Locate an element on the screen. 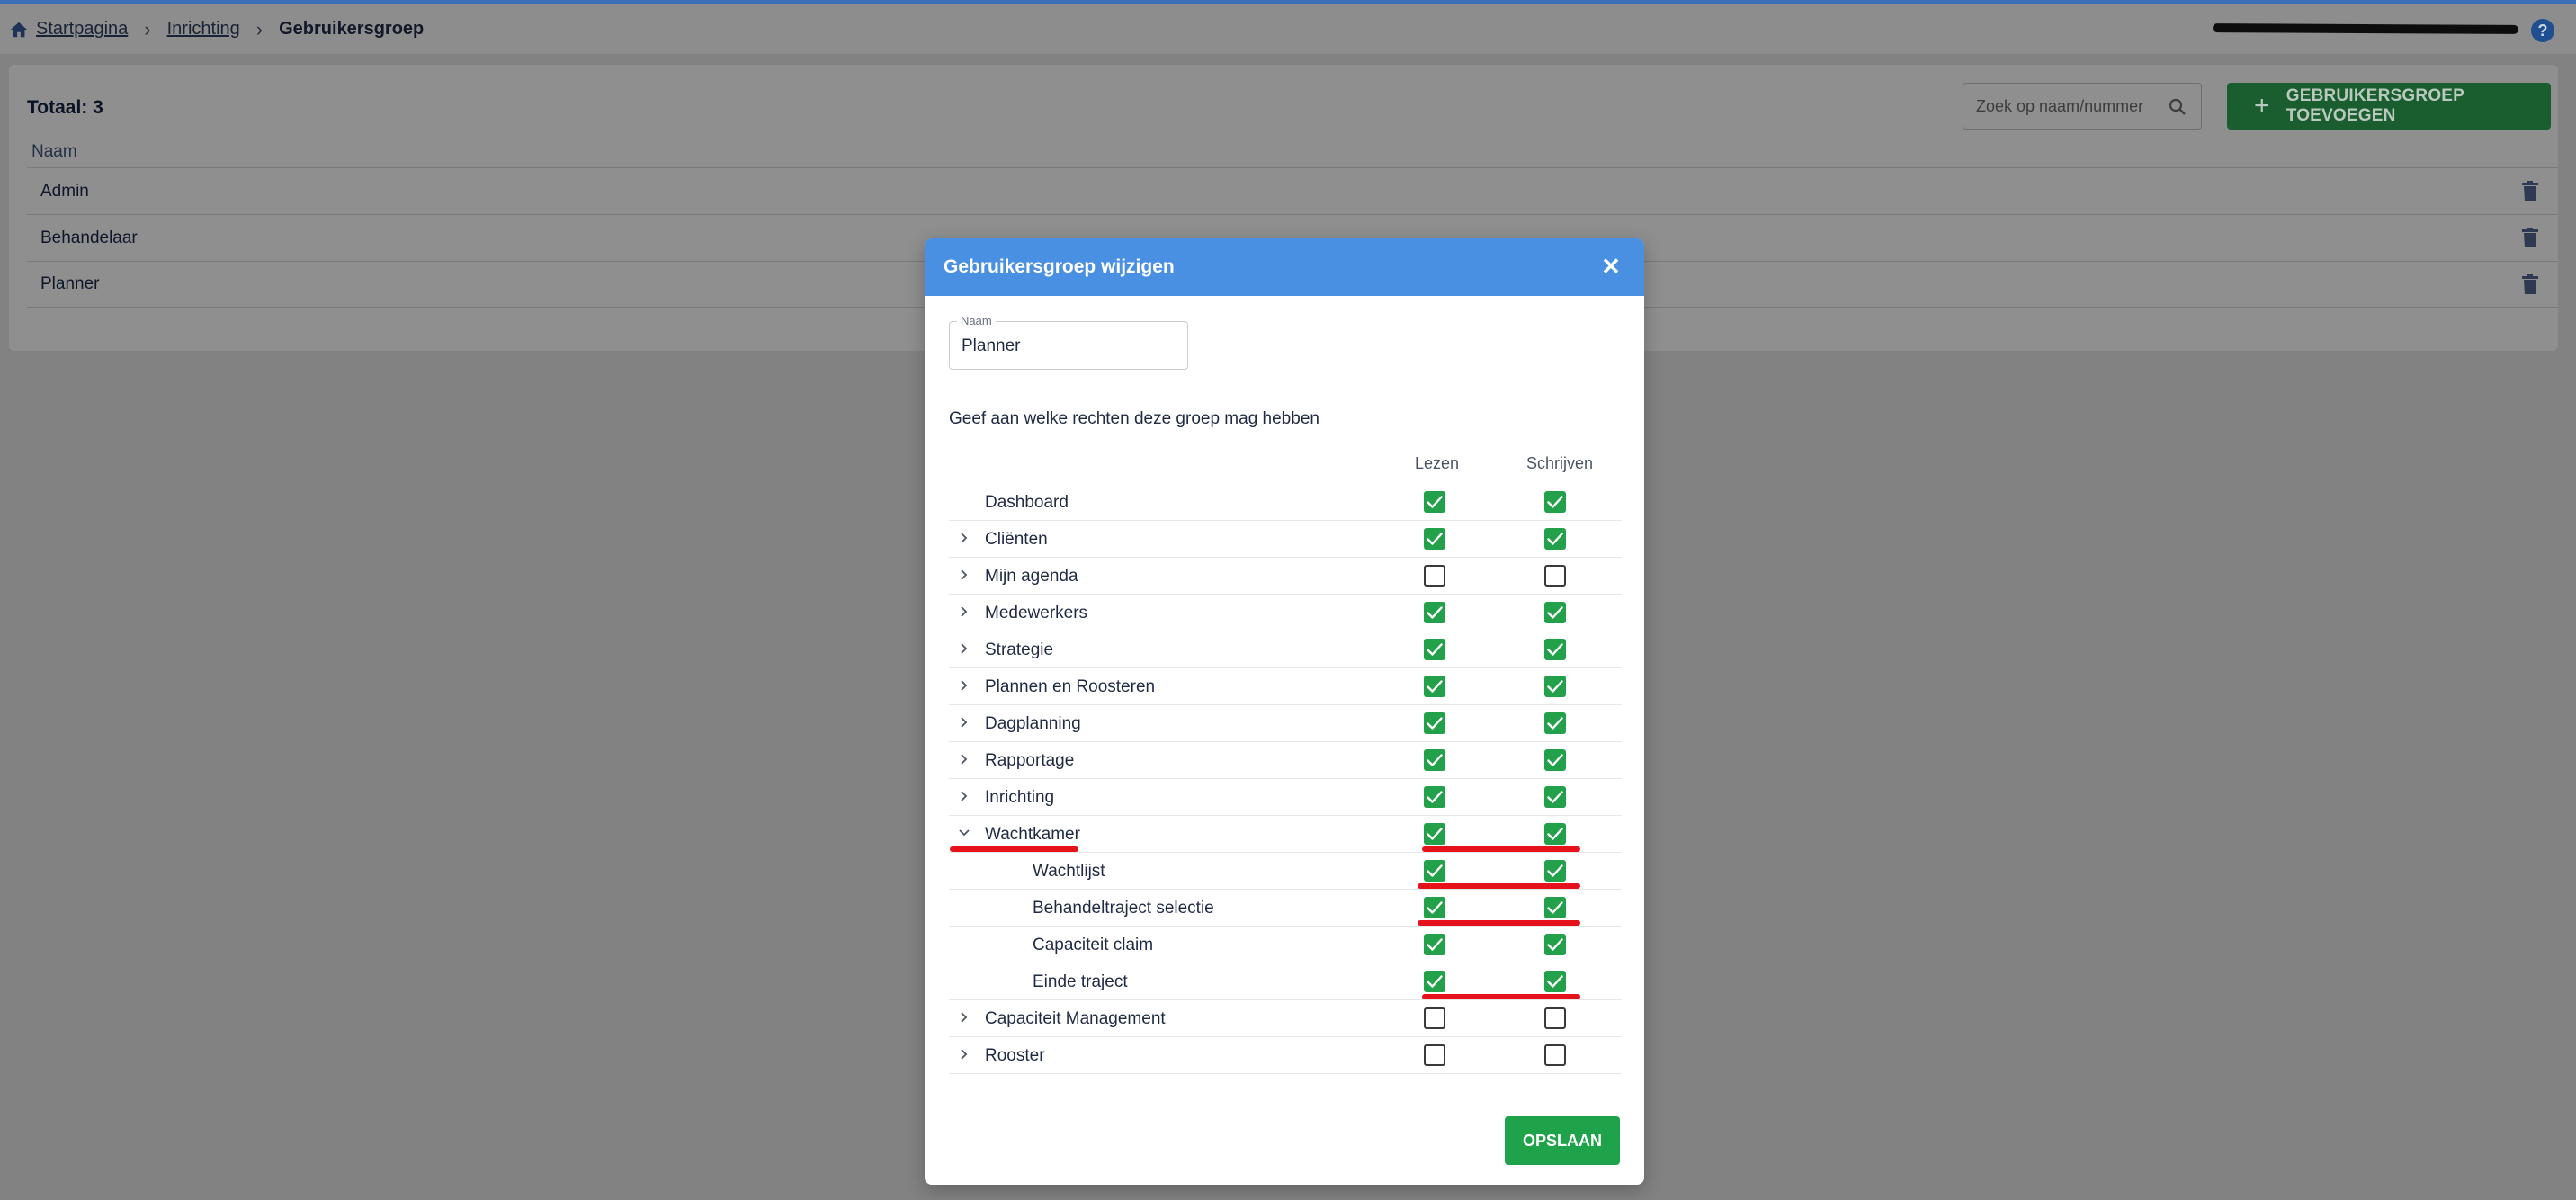 The height and width of the screenshot is (1200, 2576). name-field: Naam is located at coordinates (1068, 342).